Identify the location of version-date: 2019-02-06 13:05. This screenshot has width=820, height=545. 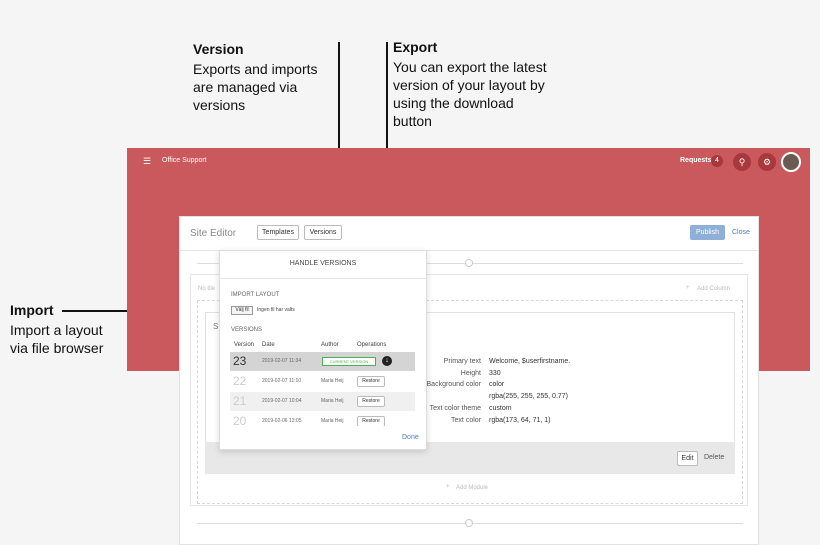
(282, 421).